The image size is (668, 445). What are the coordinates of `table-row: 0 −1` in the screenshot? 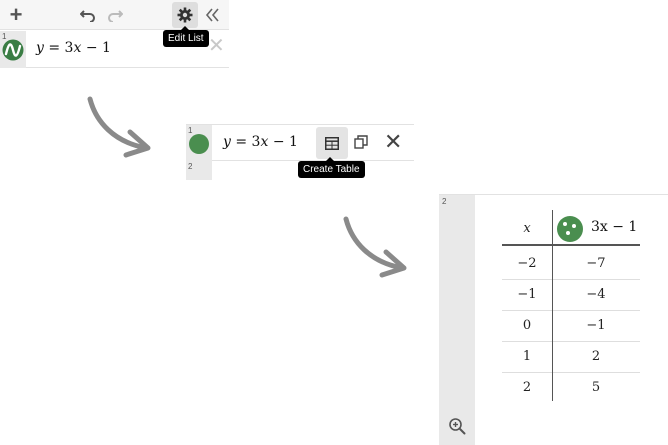 It's located at (571, 325).